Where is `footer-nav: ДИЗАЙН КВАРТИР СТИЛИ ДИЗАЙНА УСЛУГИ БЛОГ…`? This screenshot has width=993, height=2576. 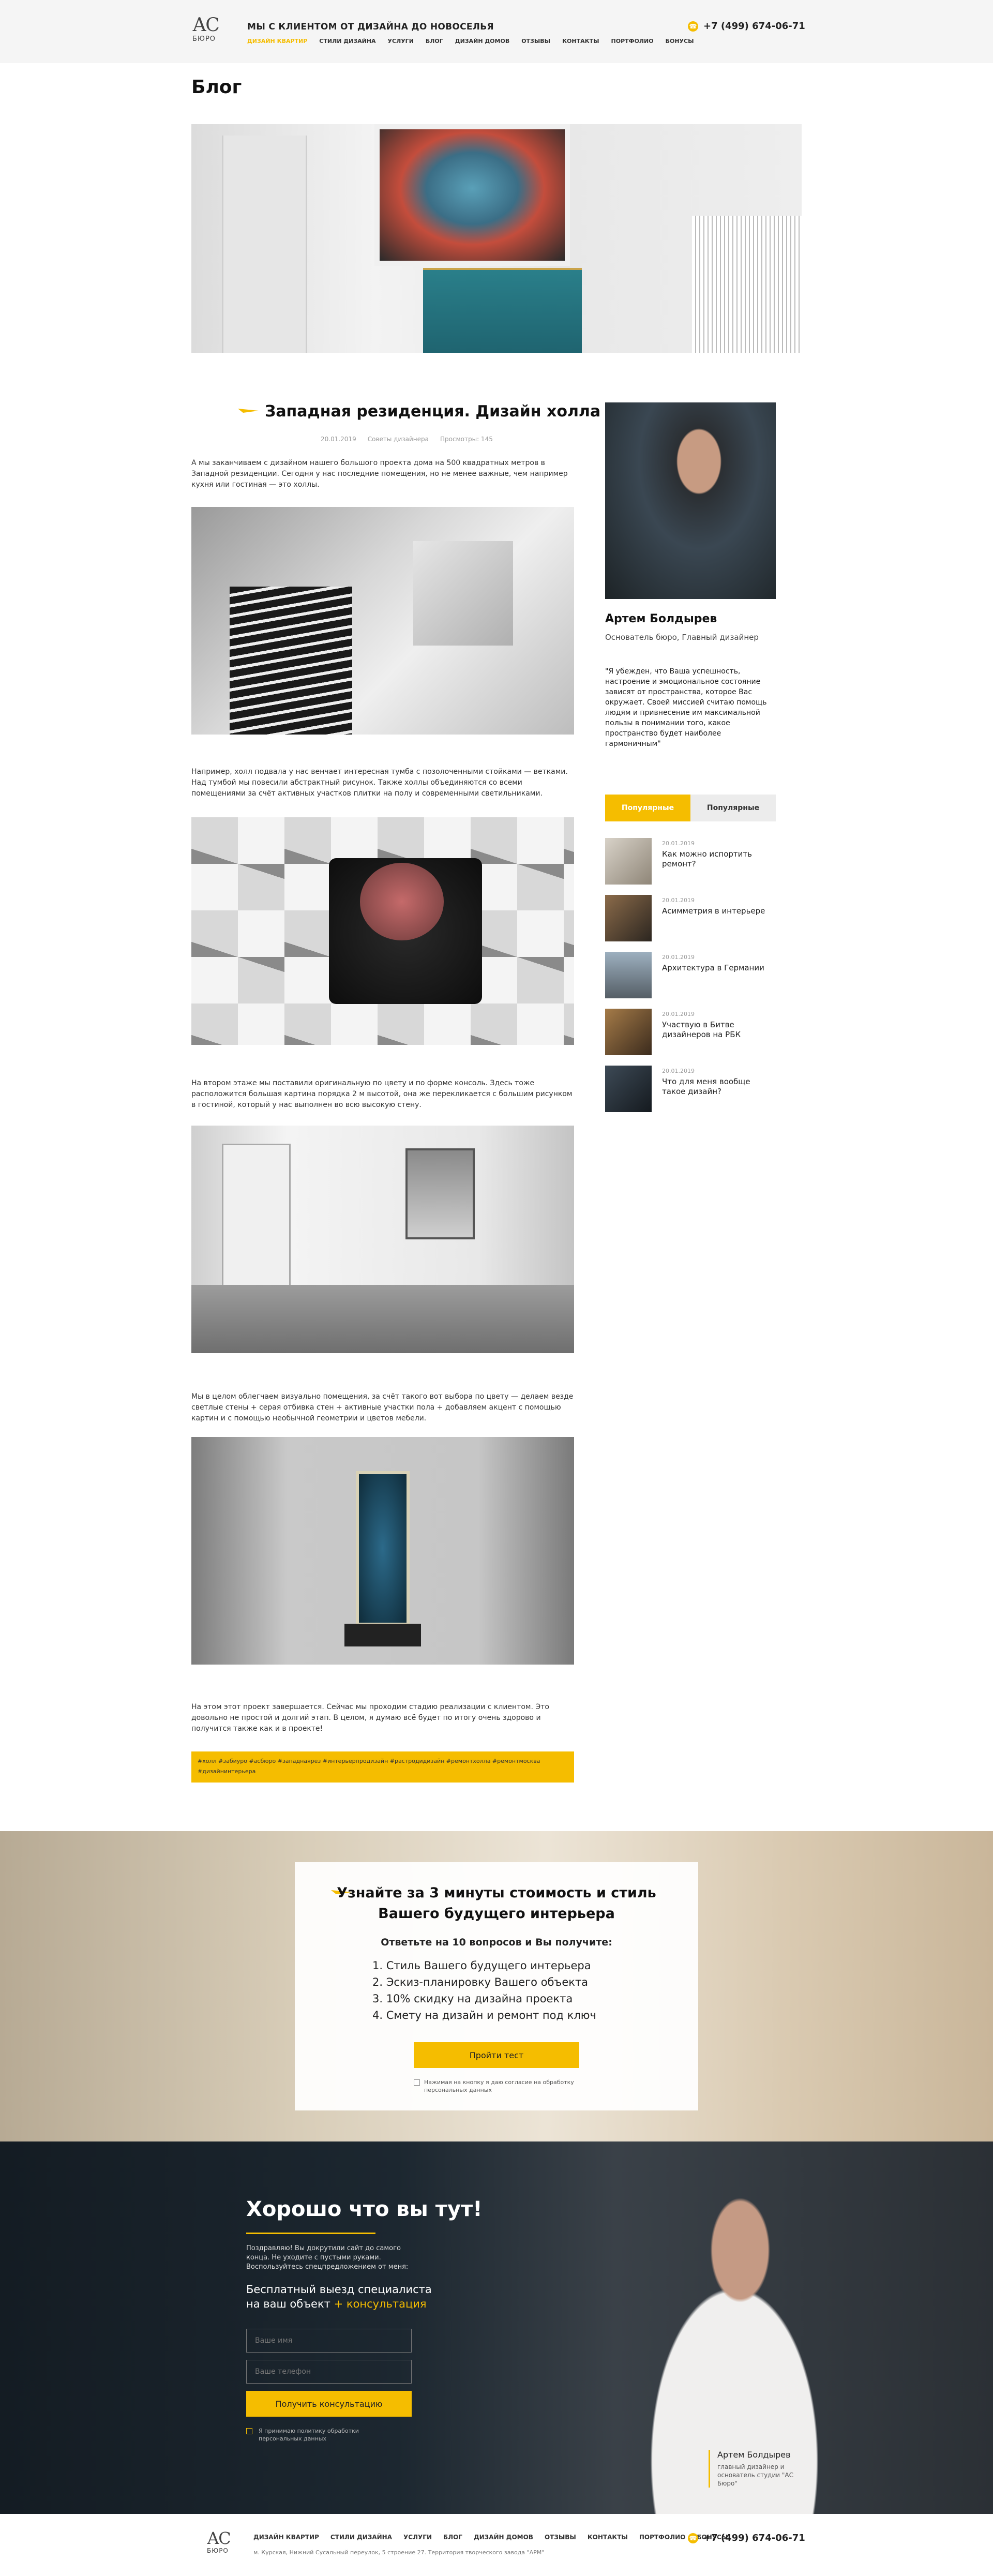 footer-nav: ДИЗАЙН КВАРТИР СТИЛИ ДИЗАЙНА УСЛУГИ БЛОГ… is located at coordinates (490, 2537).